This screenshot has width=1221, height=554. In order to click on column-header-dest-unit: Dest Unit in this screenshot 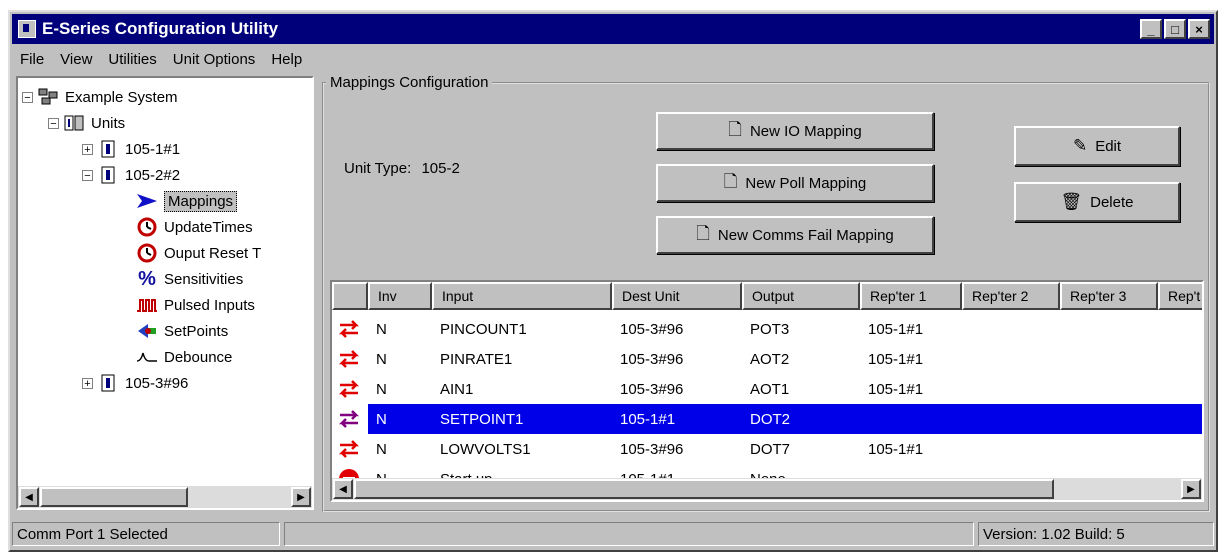, I will do `click(677, 296)`.